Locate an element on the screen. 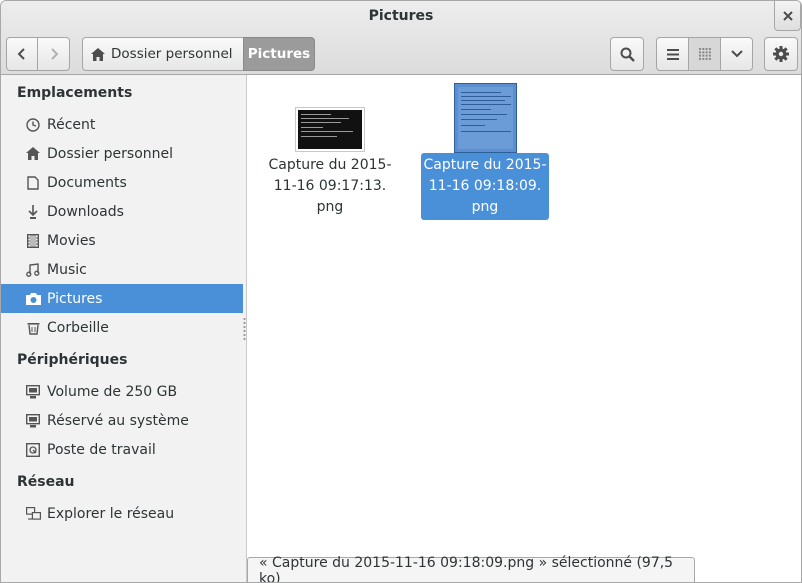 The height and width of the screenshot is (583, 802). grid-view-icon is located at coordinates (704, 54).